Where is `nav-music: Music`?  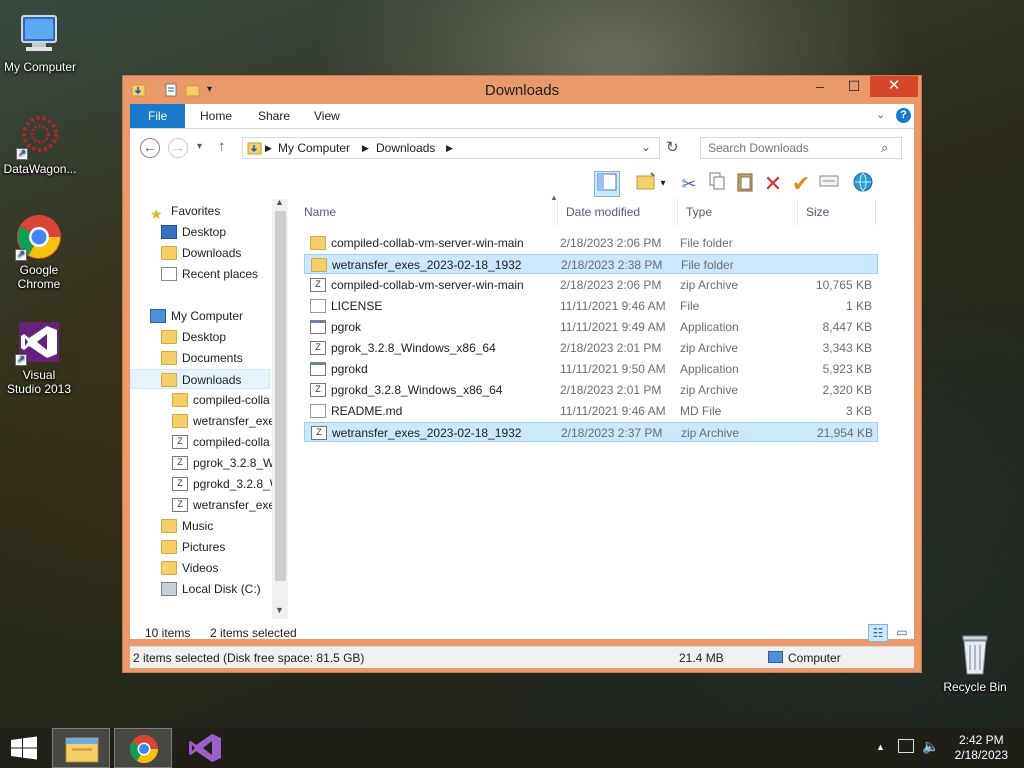 nav-music: Music is located at coordinates (209, 526).